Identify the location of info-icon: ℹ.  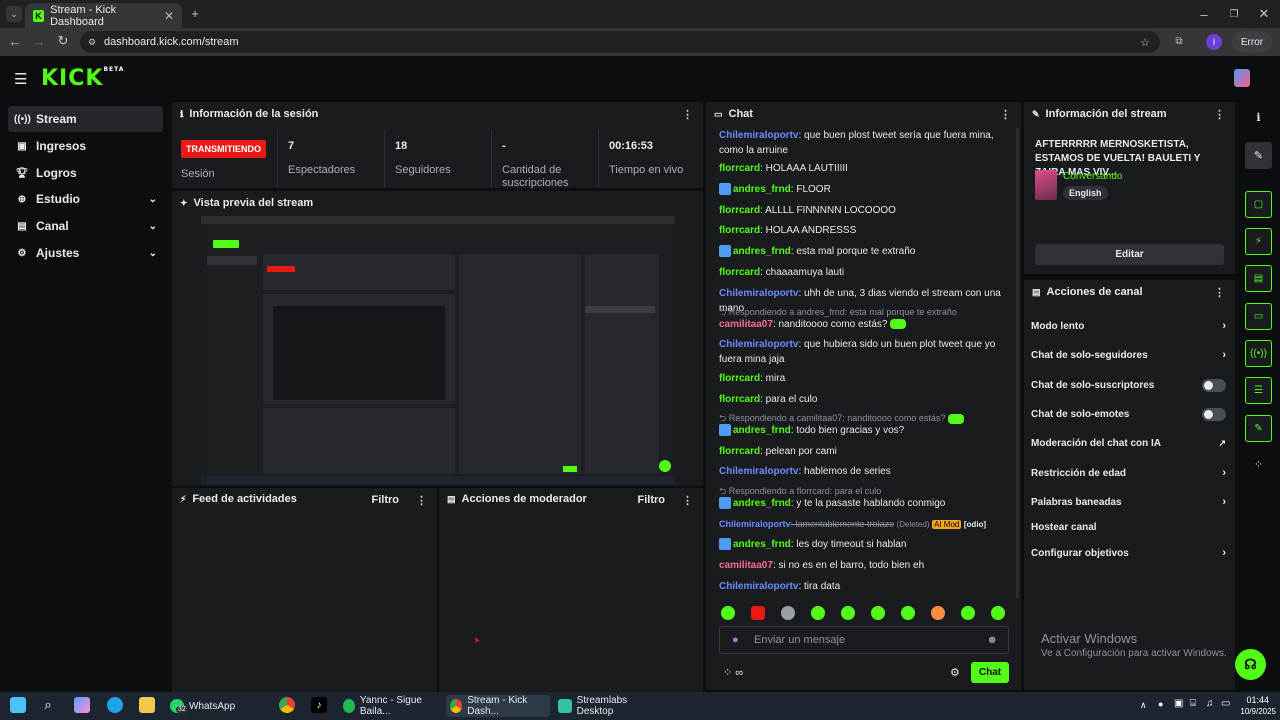
(1258, 117).